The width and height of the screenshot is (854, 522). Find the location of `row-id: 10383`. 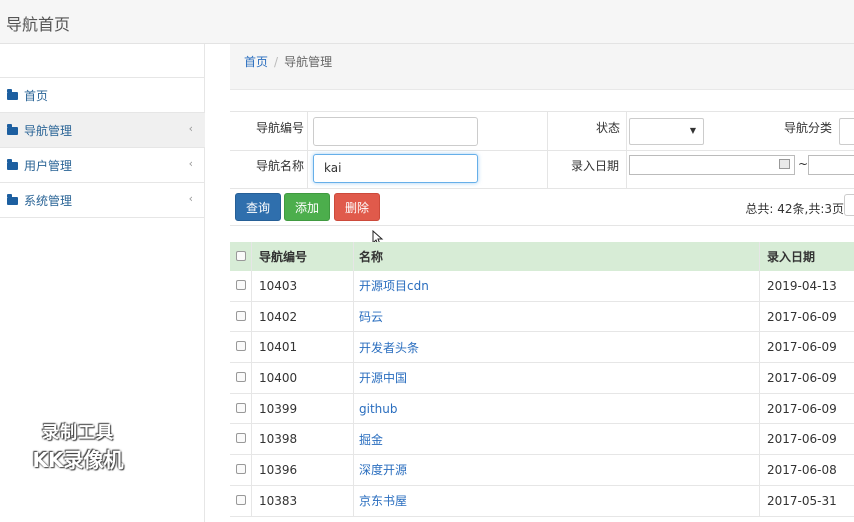

row-id: 10383 is located at coordinates (278, 500).